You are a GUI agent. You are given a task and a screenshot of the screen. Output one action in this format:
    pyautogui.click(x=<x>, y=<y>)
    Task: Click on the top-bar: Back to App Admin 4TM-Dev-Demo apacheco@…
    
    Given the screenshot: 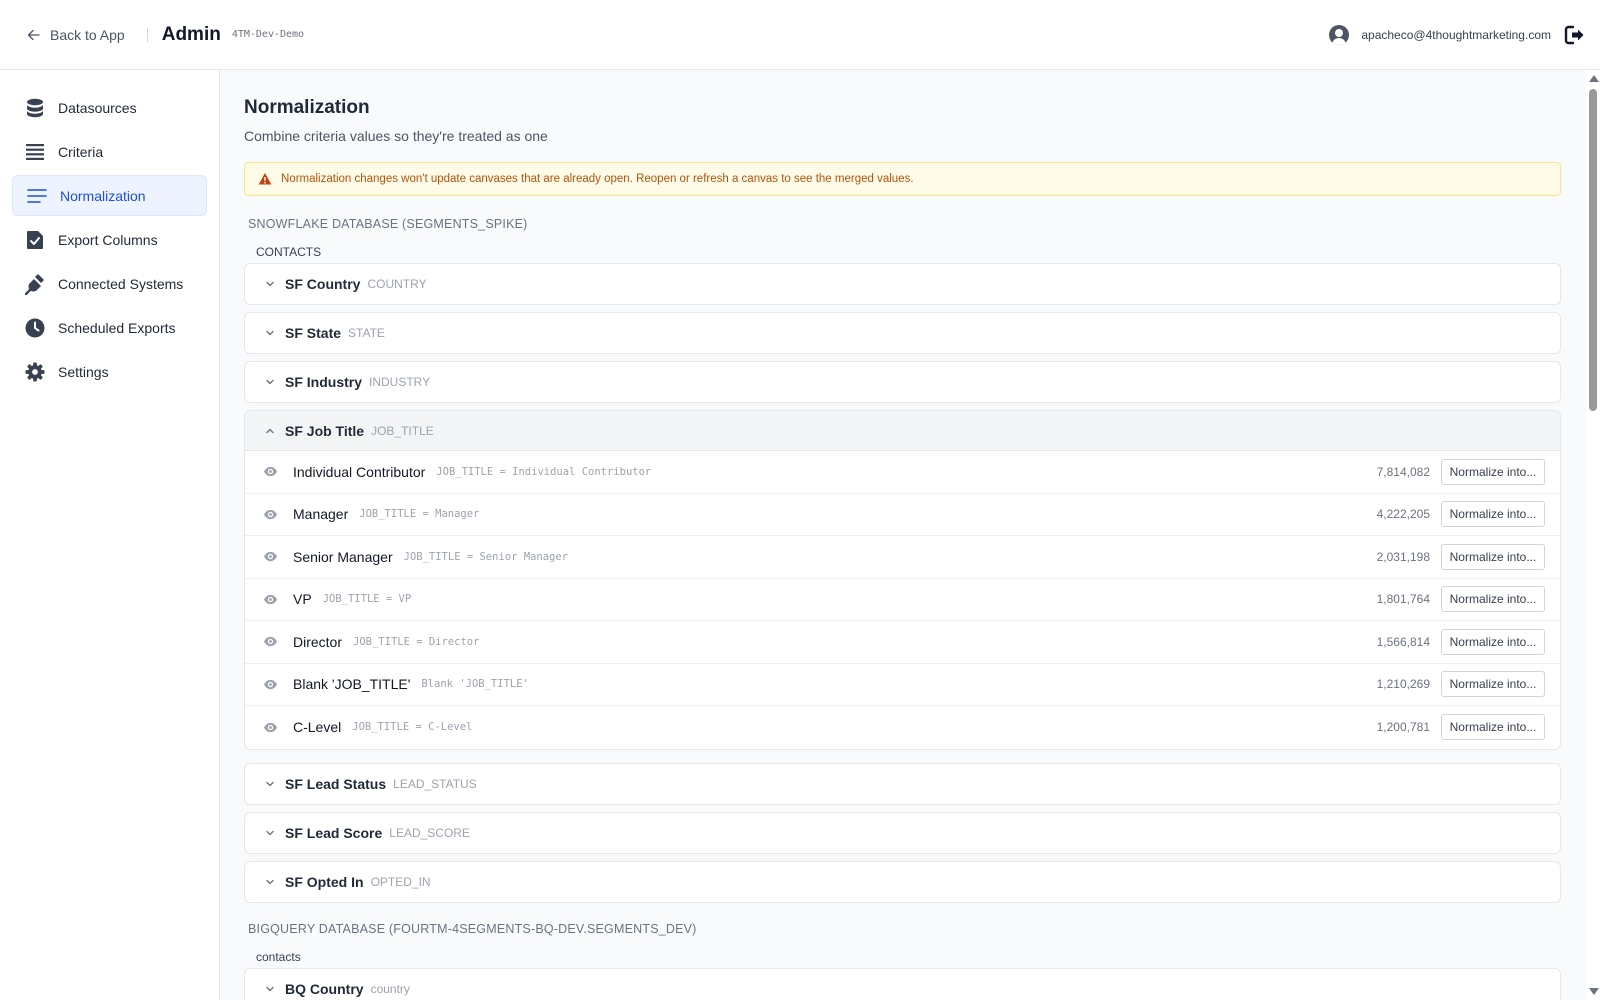 What is the action you would take?
    pyautogui.click(x=800, y=35)
    